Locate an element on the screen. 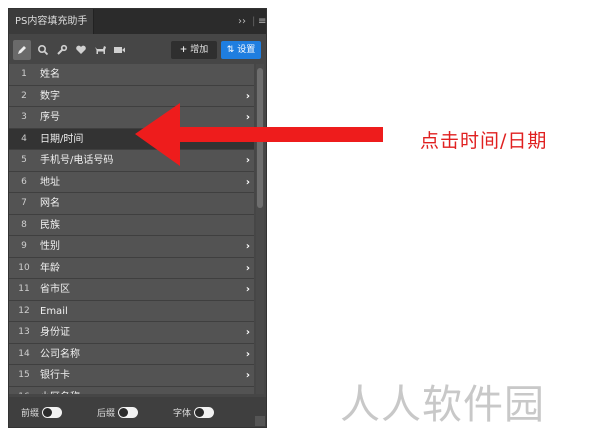 Image resolution: width=594 pixels, height=434 pixels. watermark: 人人软件园 is located at coordinates (442, 405).